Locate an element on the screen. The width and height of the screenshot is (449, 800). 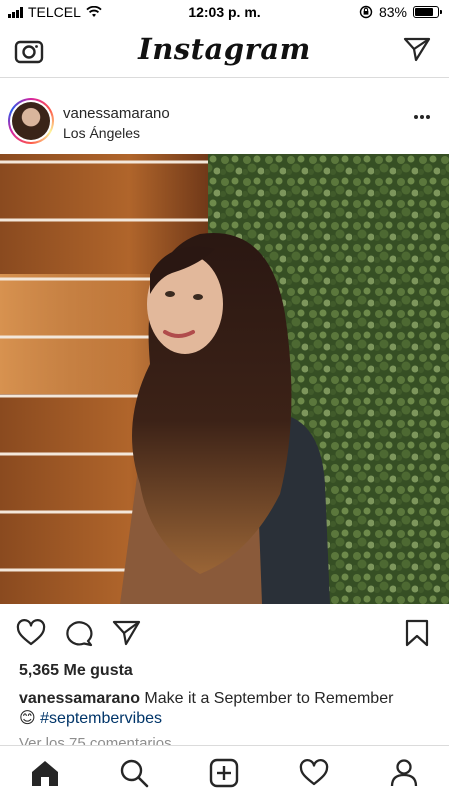
post-header: vanessamarano Los Ángeles is located at coordinates (224, 119).